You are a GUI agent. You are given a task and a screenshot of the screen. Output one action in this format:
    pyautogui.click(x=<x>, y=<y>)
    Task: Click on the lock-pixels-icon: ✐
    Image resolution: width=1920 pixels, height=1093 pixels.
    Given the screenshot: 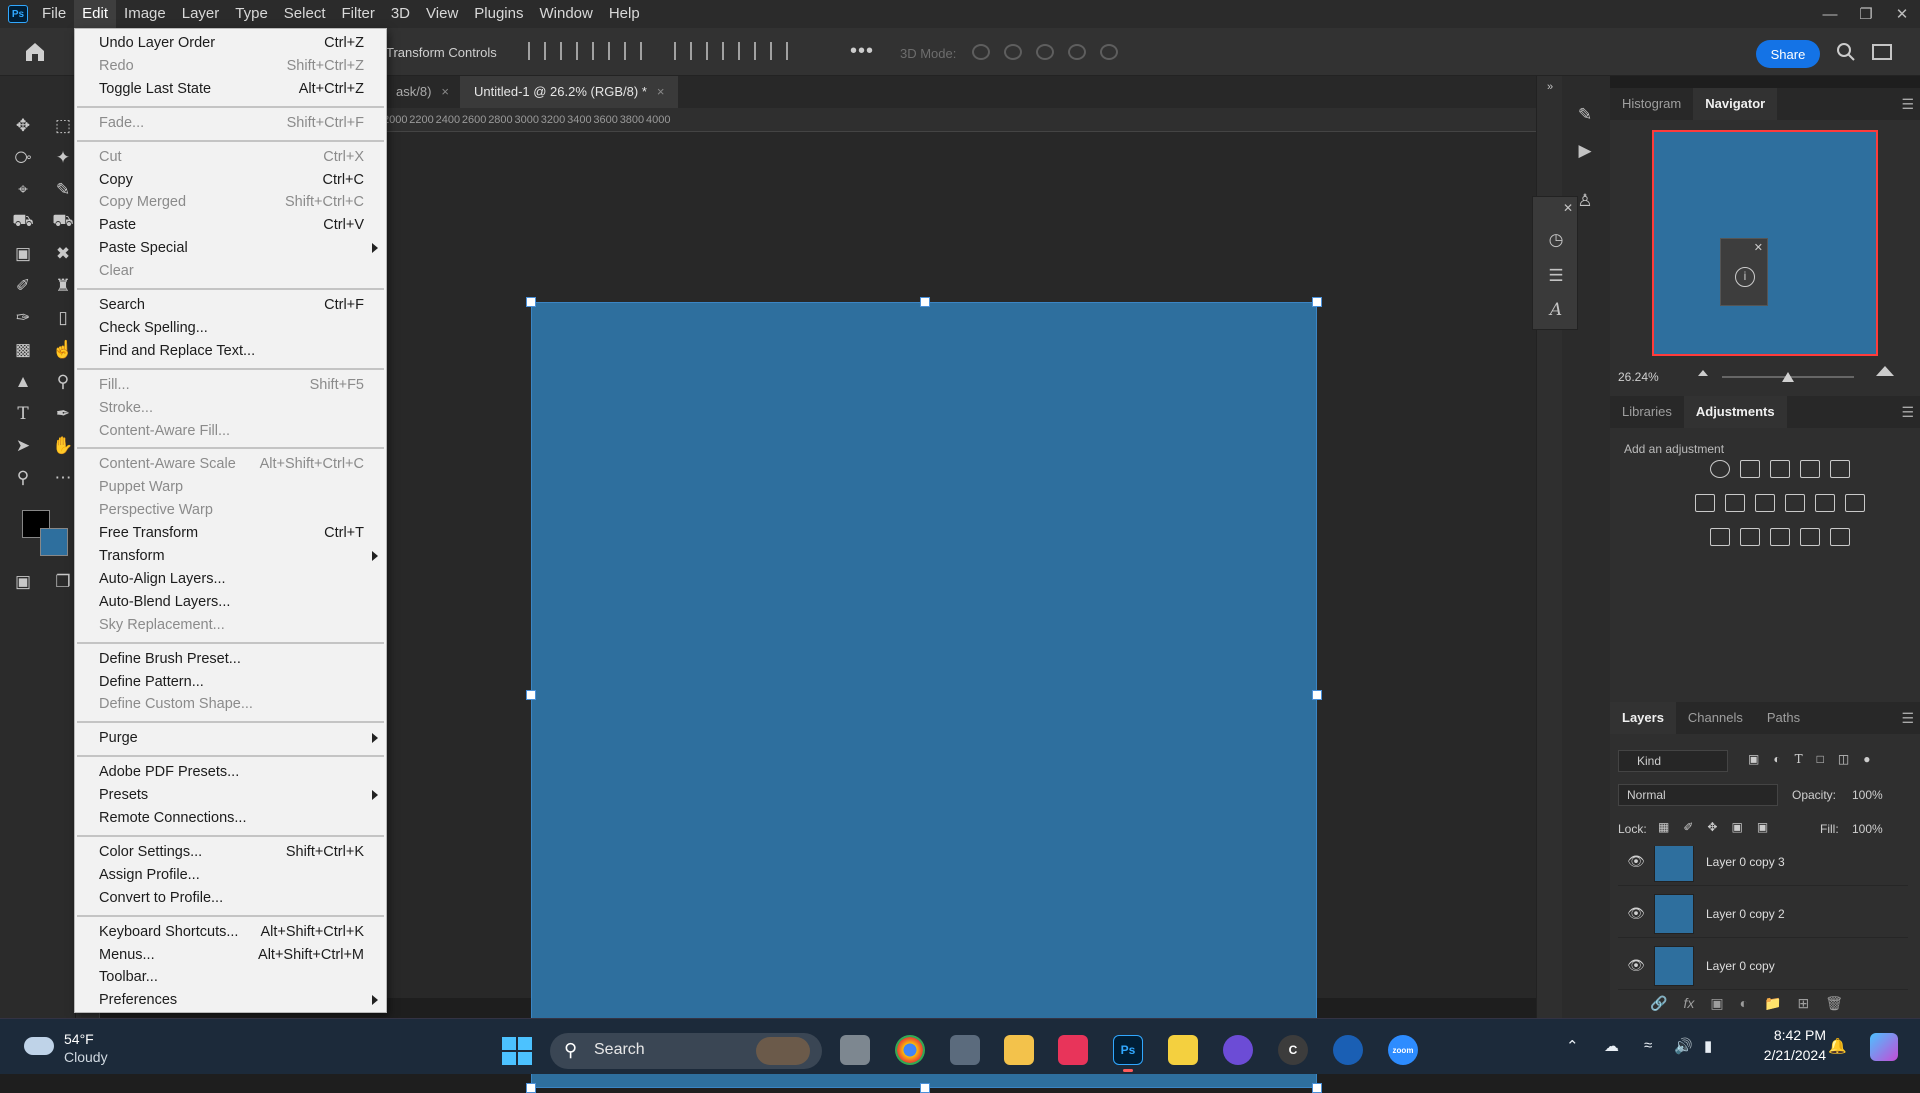 What is the action you would take?
    pyautogui.click(x=1688, y=827)
    